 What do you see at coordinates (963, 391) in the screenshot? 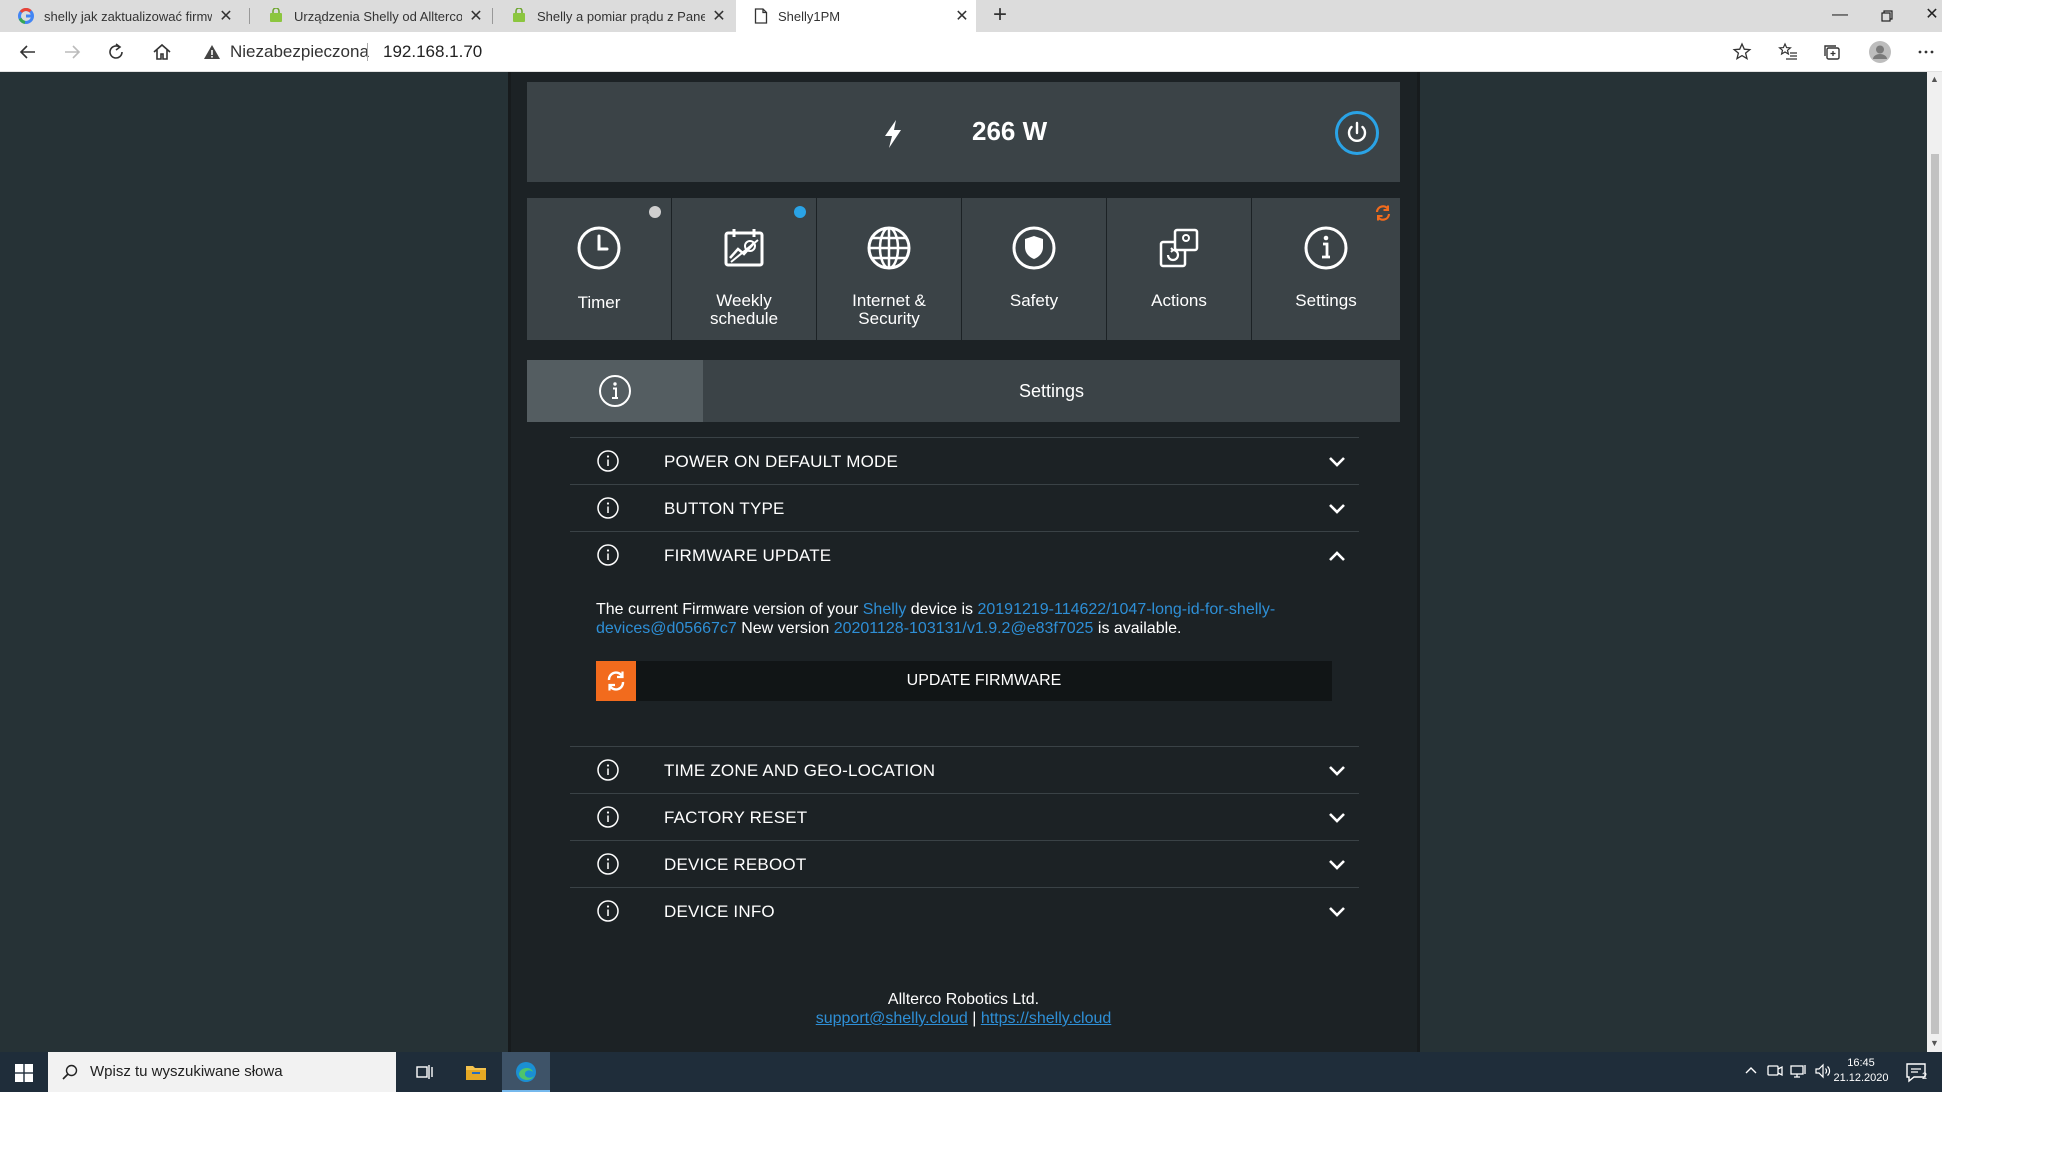
I see `settings-header: Settings` at bounding box center [963, 391].